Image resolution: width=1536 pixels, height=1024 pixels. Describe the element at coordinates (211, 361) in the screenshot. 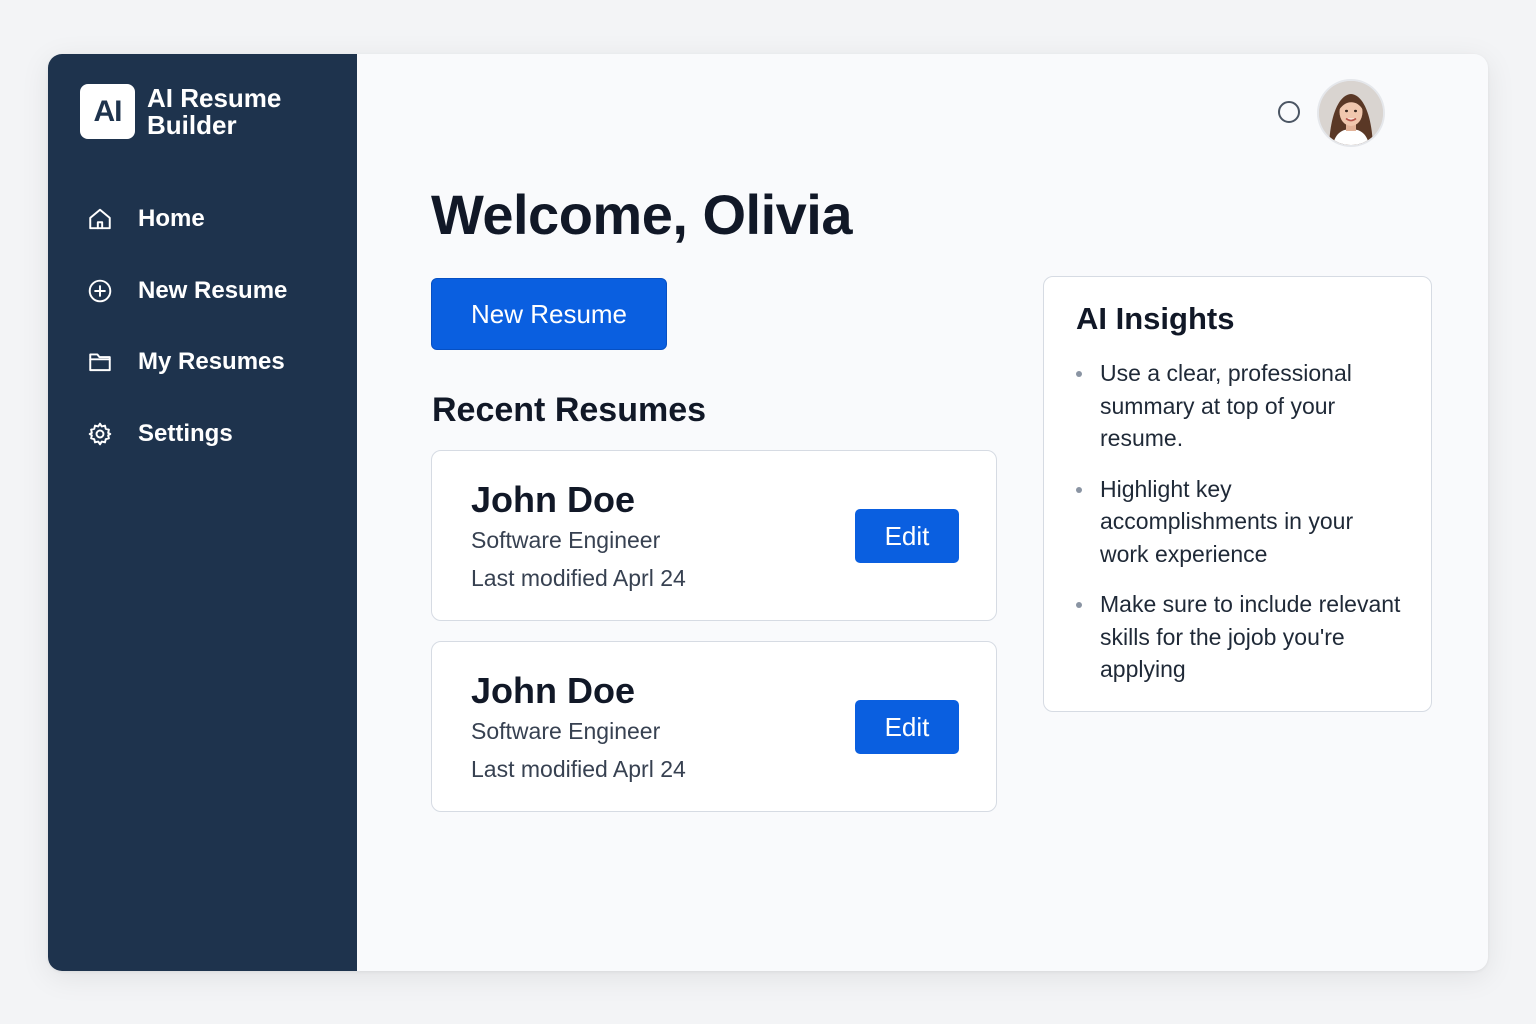

I see `sidebar-item-label: My Resumes` at that location.